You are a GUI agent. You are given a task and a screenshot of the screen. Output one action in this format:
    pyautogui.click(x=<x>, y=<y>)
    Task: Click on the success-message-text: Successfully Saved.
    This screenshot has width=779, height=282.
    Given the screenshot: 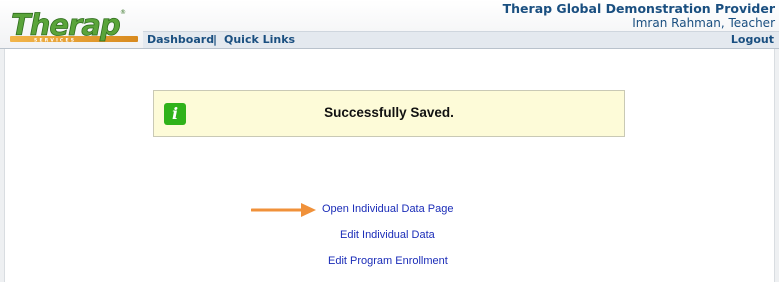 What is the action you would take?
    pyautogui.click(x=389, y=112)
    